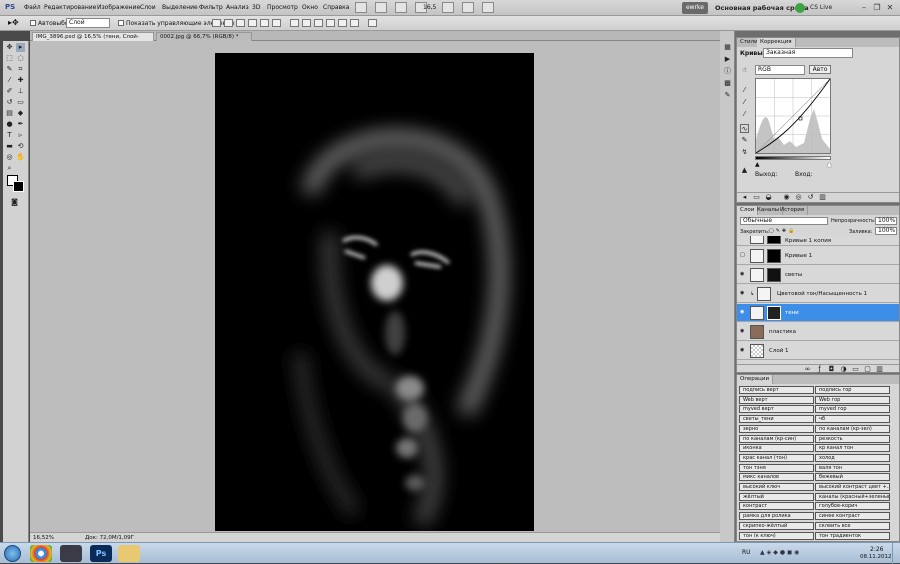  What do you see at coordinates (20, 80) in the screenshot?
I see `healing-brush-icon: ✚` at bounding box center [20, 80].